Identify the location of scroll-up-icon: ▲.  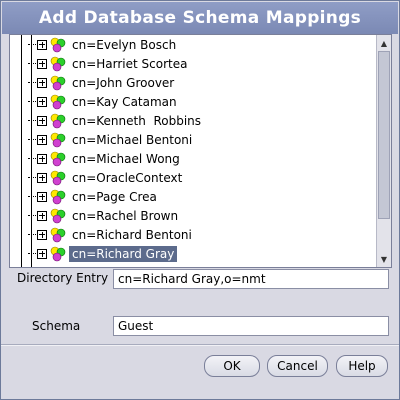
(384, 43).